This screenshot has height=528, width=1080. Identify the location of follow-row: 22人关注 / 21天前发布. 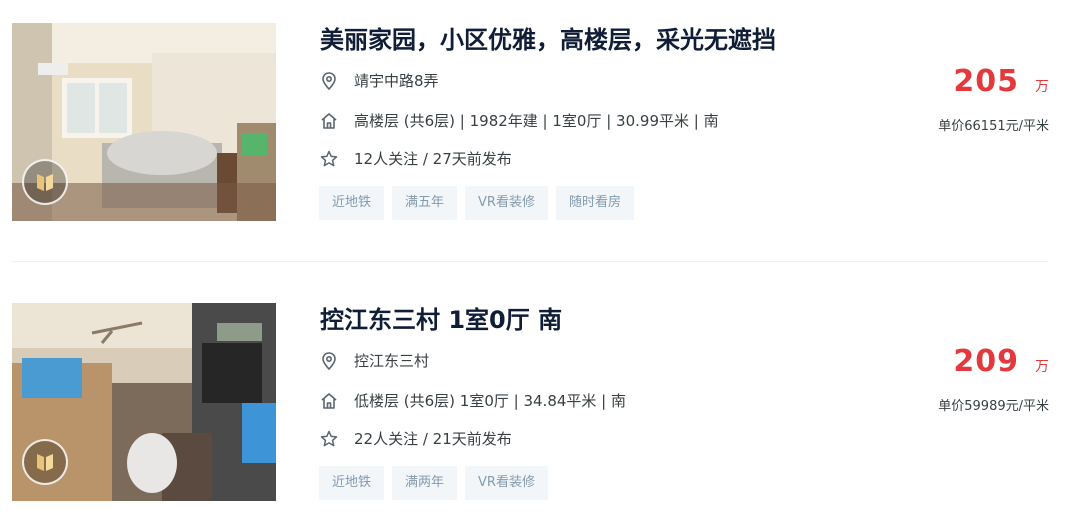
(415, 438).